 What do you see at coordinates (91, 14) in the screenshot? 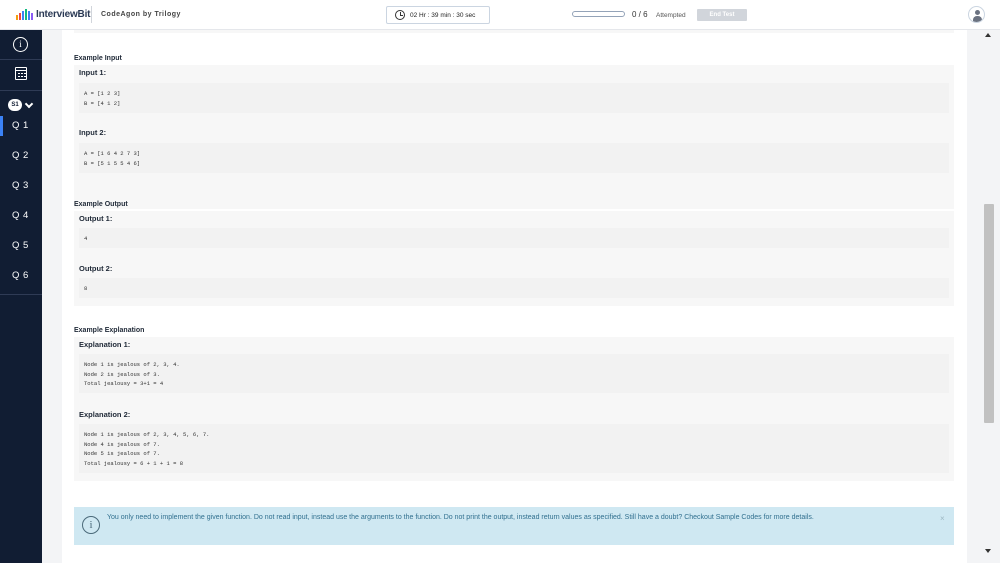
I see `header-divider` at bounding box center [91, 14].